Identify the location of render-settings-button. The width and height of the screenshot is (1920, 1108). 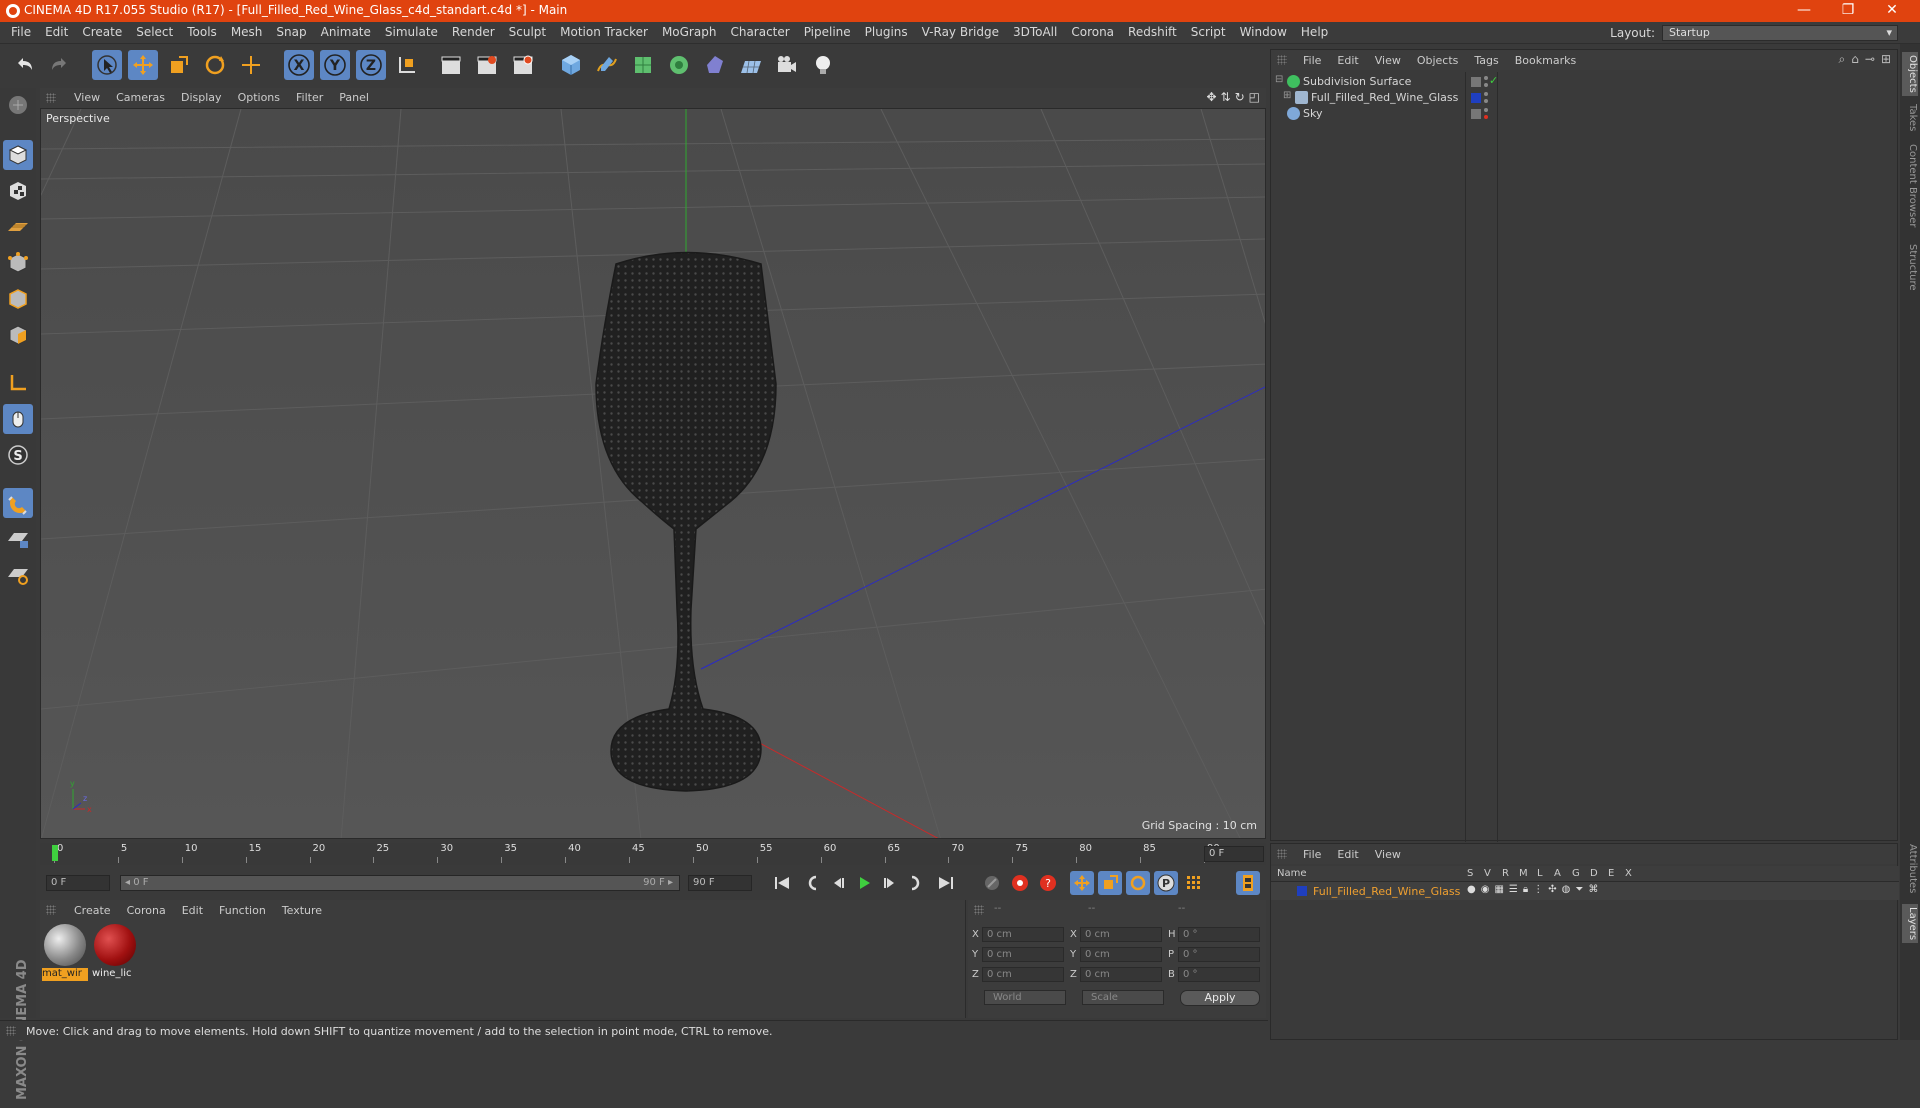
(523, 65).